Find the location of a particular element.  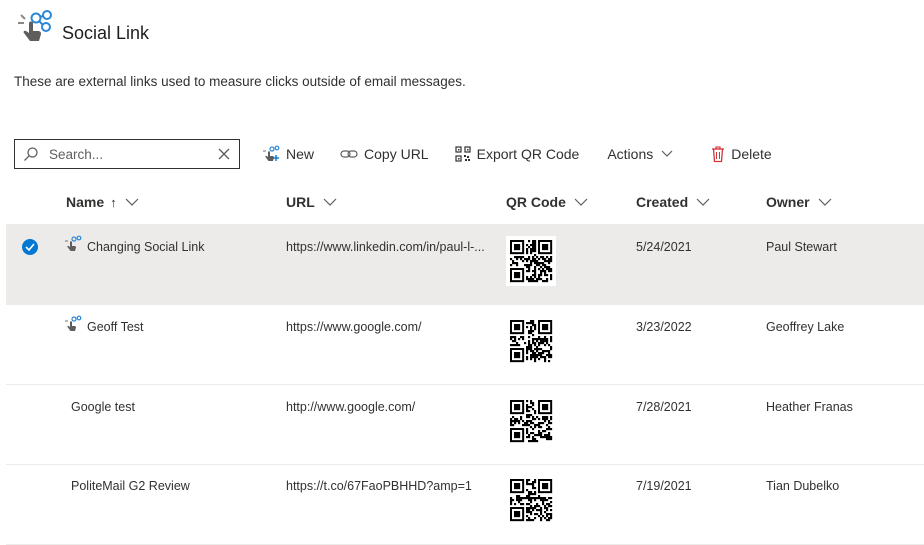

command-bar: New Copy URL Export QR is located at coordinates (393, 154).